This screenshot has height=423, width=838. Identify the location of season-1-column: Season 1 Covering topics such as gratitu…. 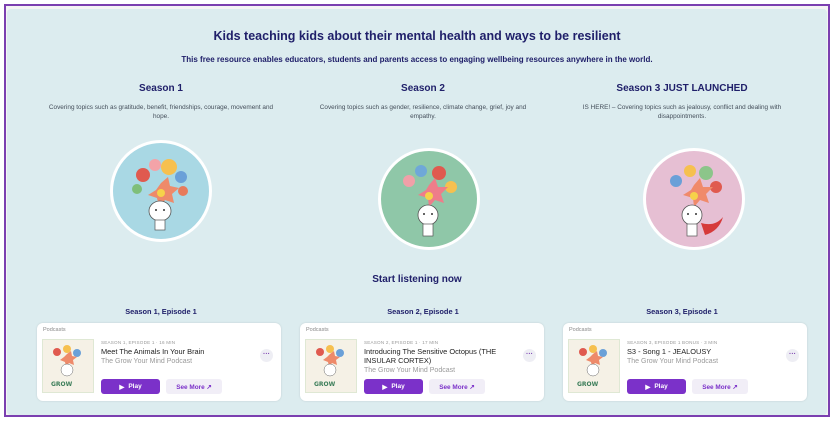
(161, 102).